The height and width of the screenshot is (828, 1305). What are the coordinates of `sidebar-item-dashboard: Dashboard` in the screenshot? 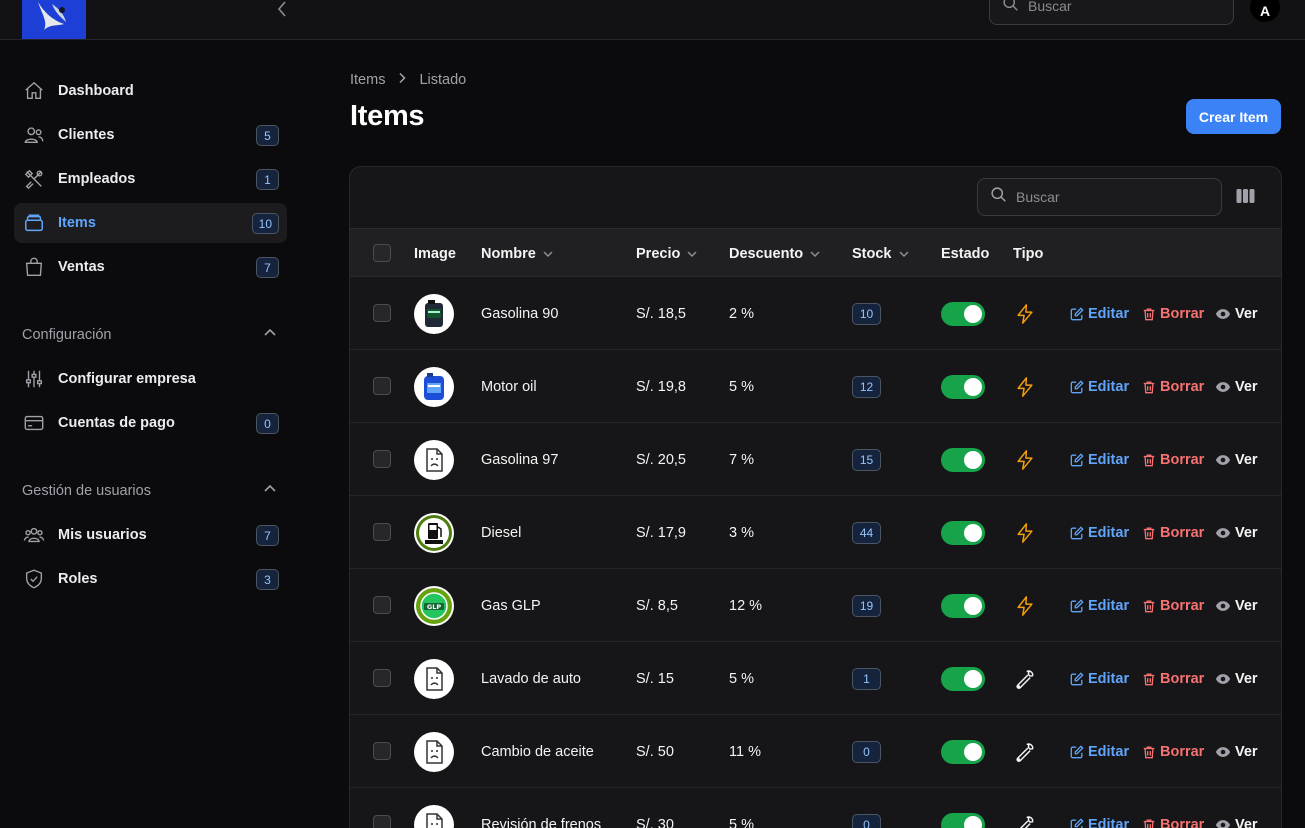 It's located at (150, 91).